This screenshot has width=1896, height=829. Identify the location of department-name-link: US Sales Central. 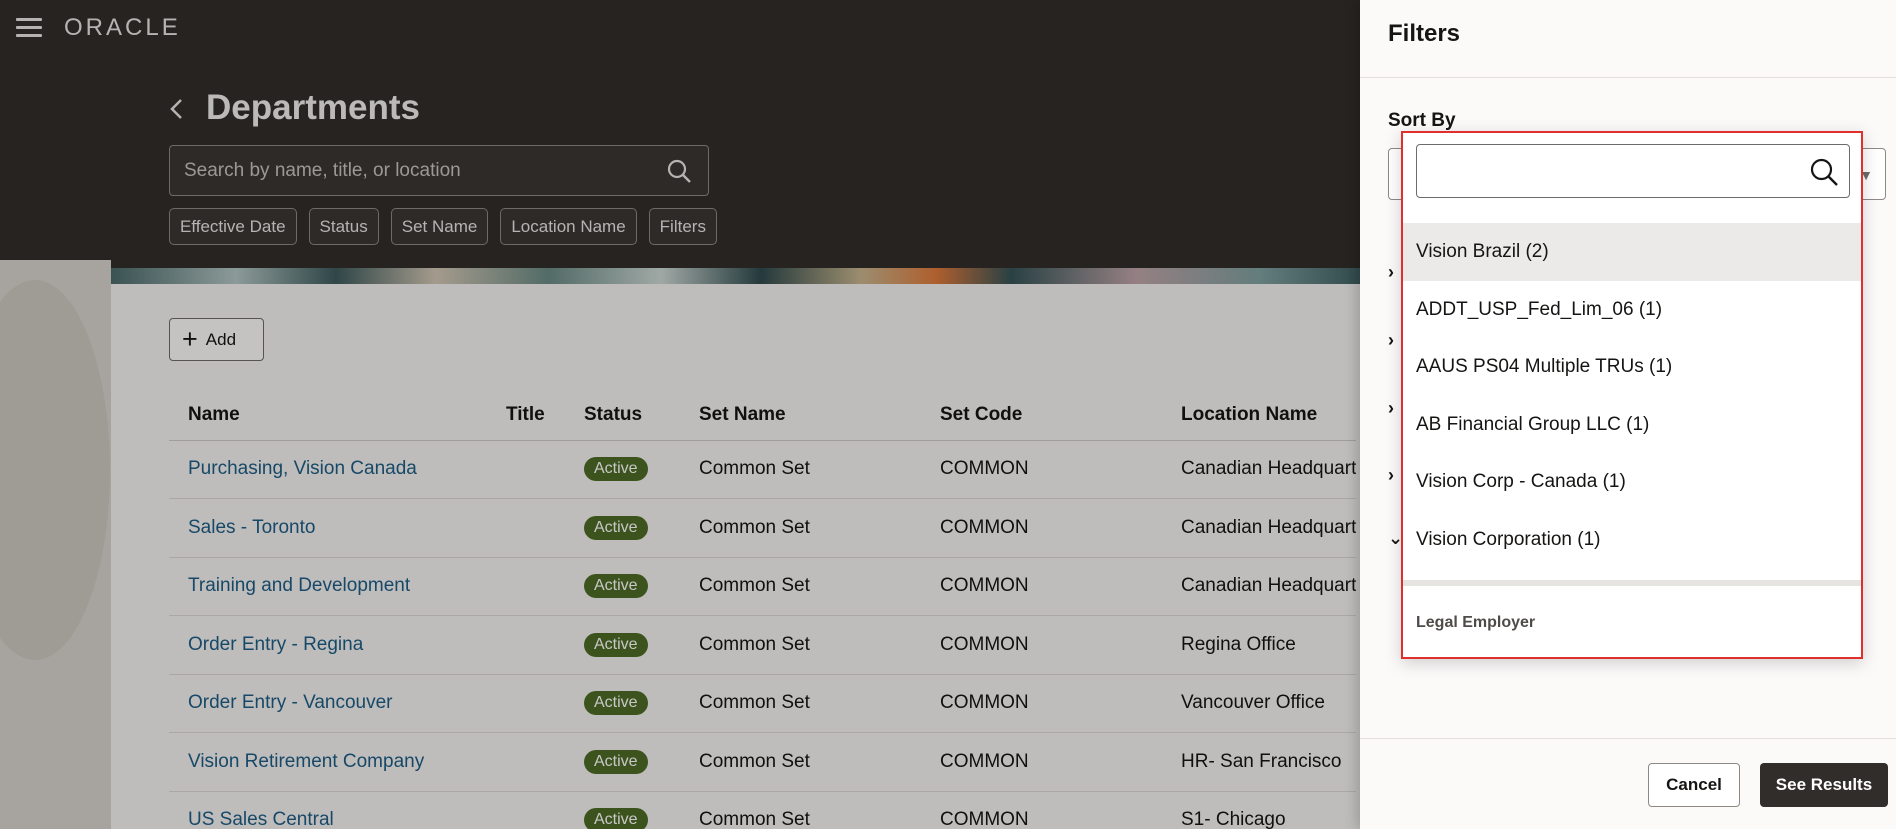
(261, 819).